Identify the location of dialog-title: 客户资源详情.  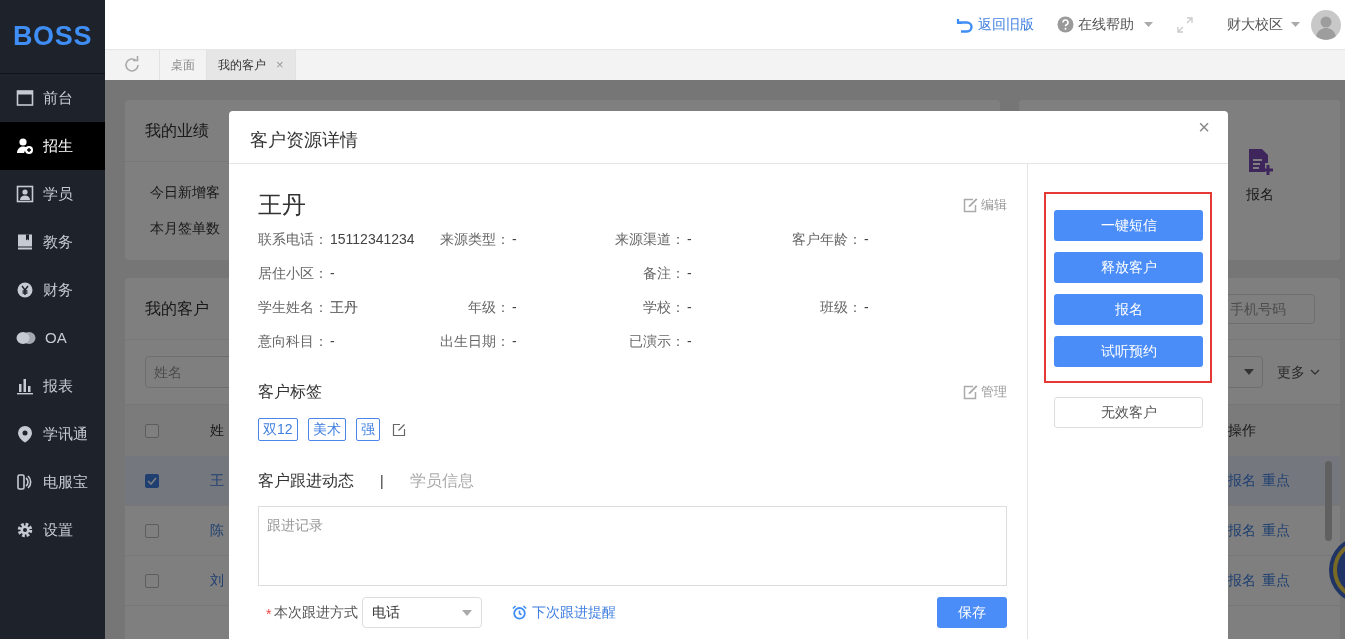
(304, 140).